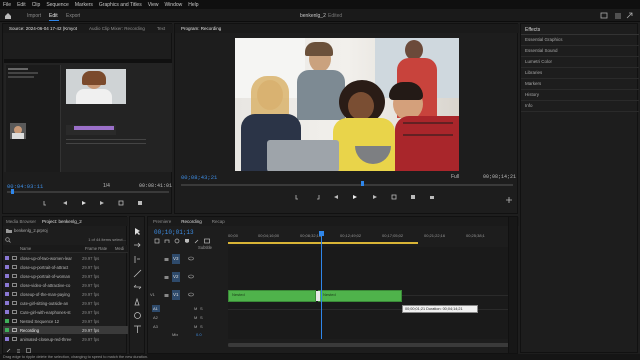 This screenshot has height=360, width=640. Describe the element at coordinates (347, 185) in the screenshot. I see `program-scrubber` at that location.